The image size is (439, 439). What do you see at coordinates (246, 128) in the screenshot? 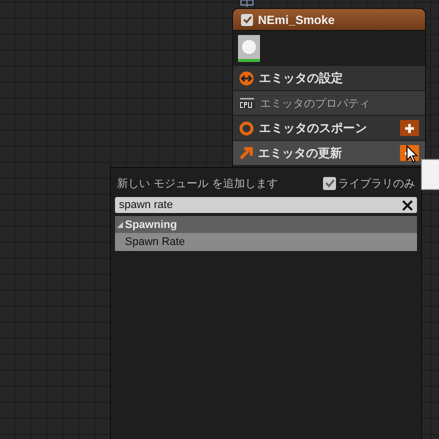
I see `ring-icon` at bounding box center [246, 128].